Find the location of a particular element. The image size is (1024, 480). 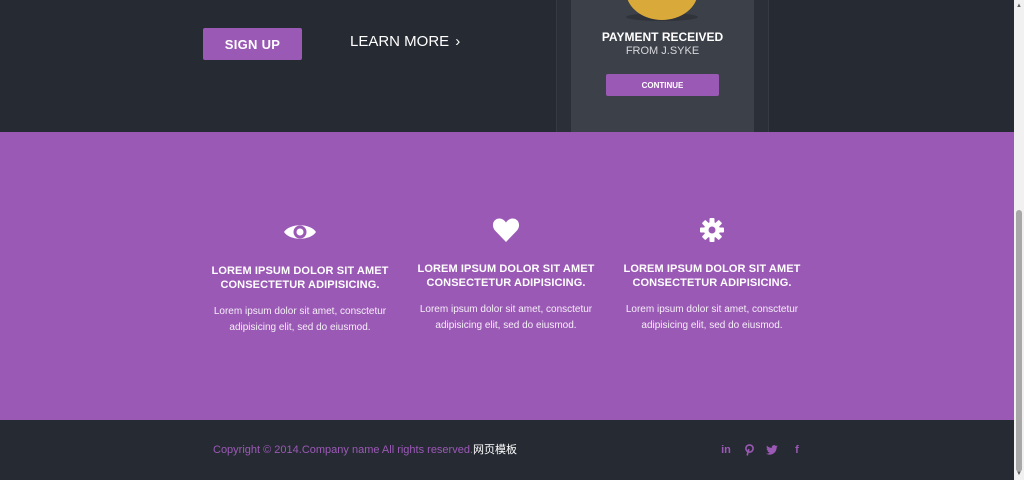

gear-icon is located at coordinates (712, 230).